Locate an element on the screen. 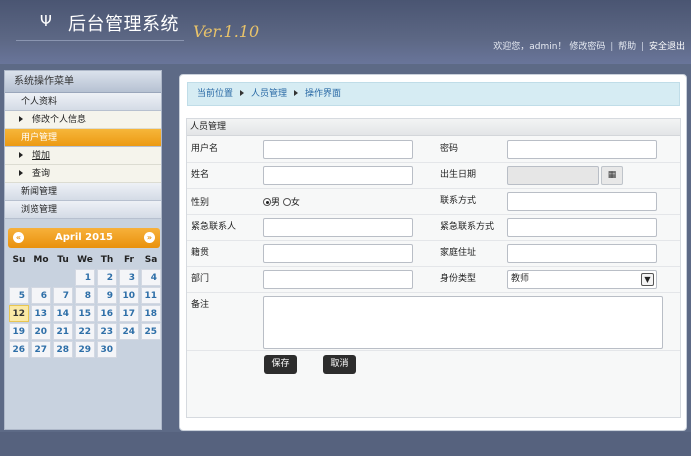 This screenshot has width=691, height=456. birth-date-input is located at coordinates (553, 175).